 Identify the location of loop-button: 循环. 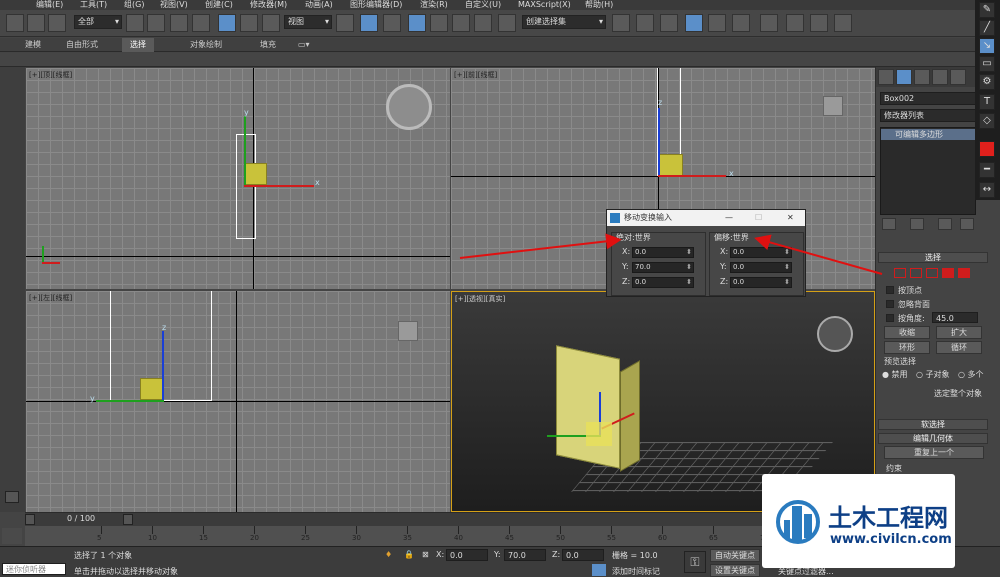
(959, 347).